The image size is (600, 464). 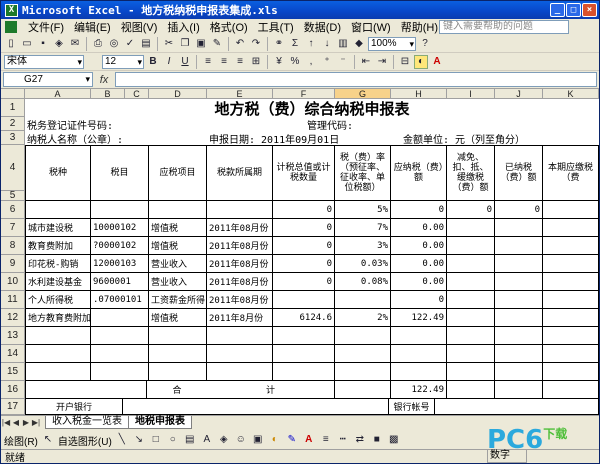 I want to click on align-right-icon: ≡, so click(x=240, y=62).